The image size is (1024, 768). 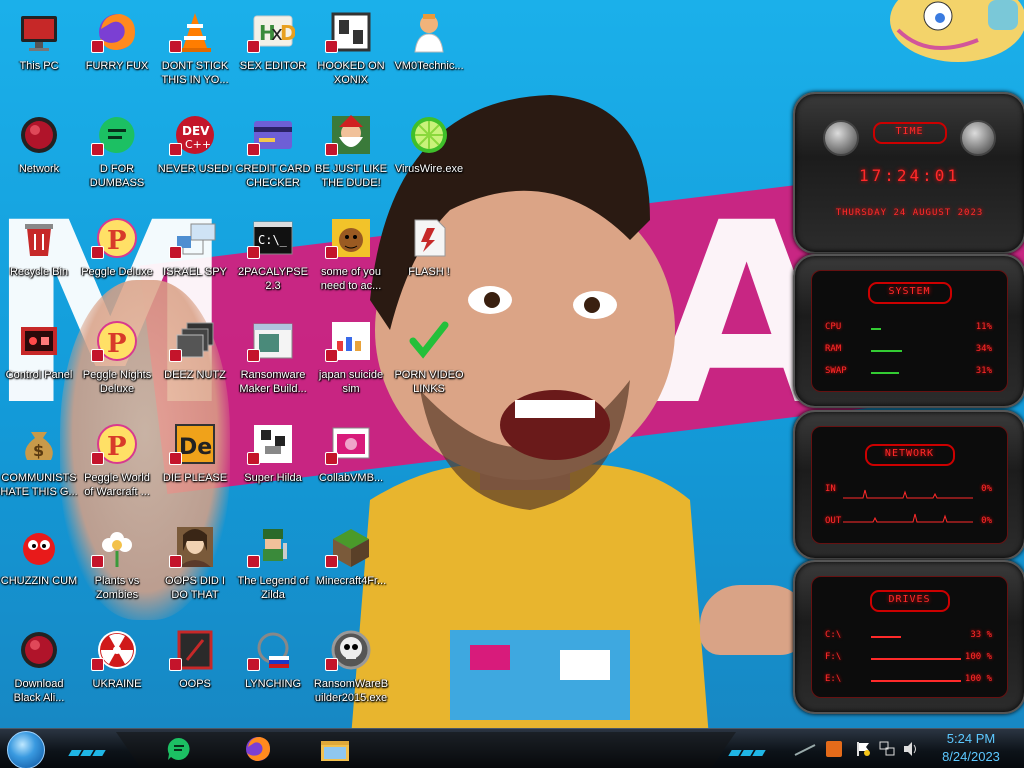 I want to click on taskbar-chat-app, so click(x=179, y=749).